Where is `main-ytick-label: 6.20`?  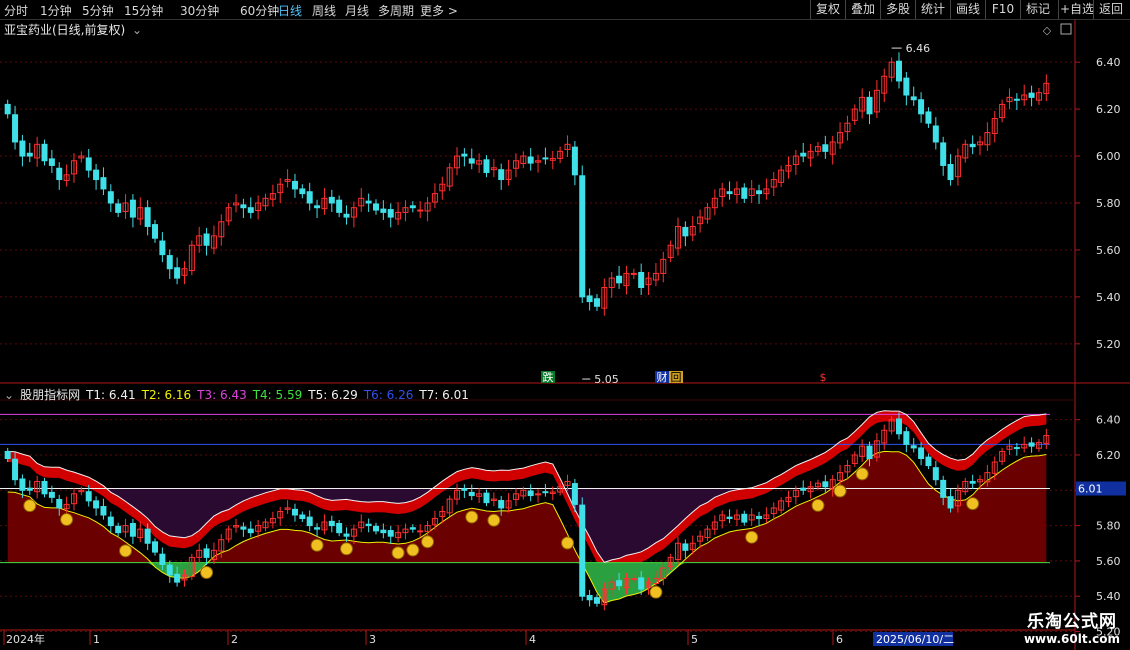 main-ytick-label: 6.20 is located at coordinates (1108, 109).